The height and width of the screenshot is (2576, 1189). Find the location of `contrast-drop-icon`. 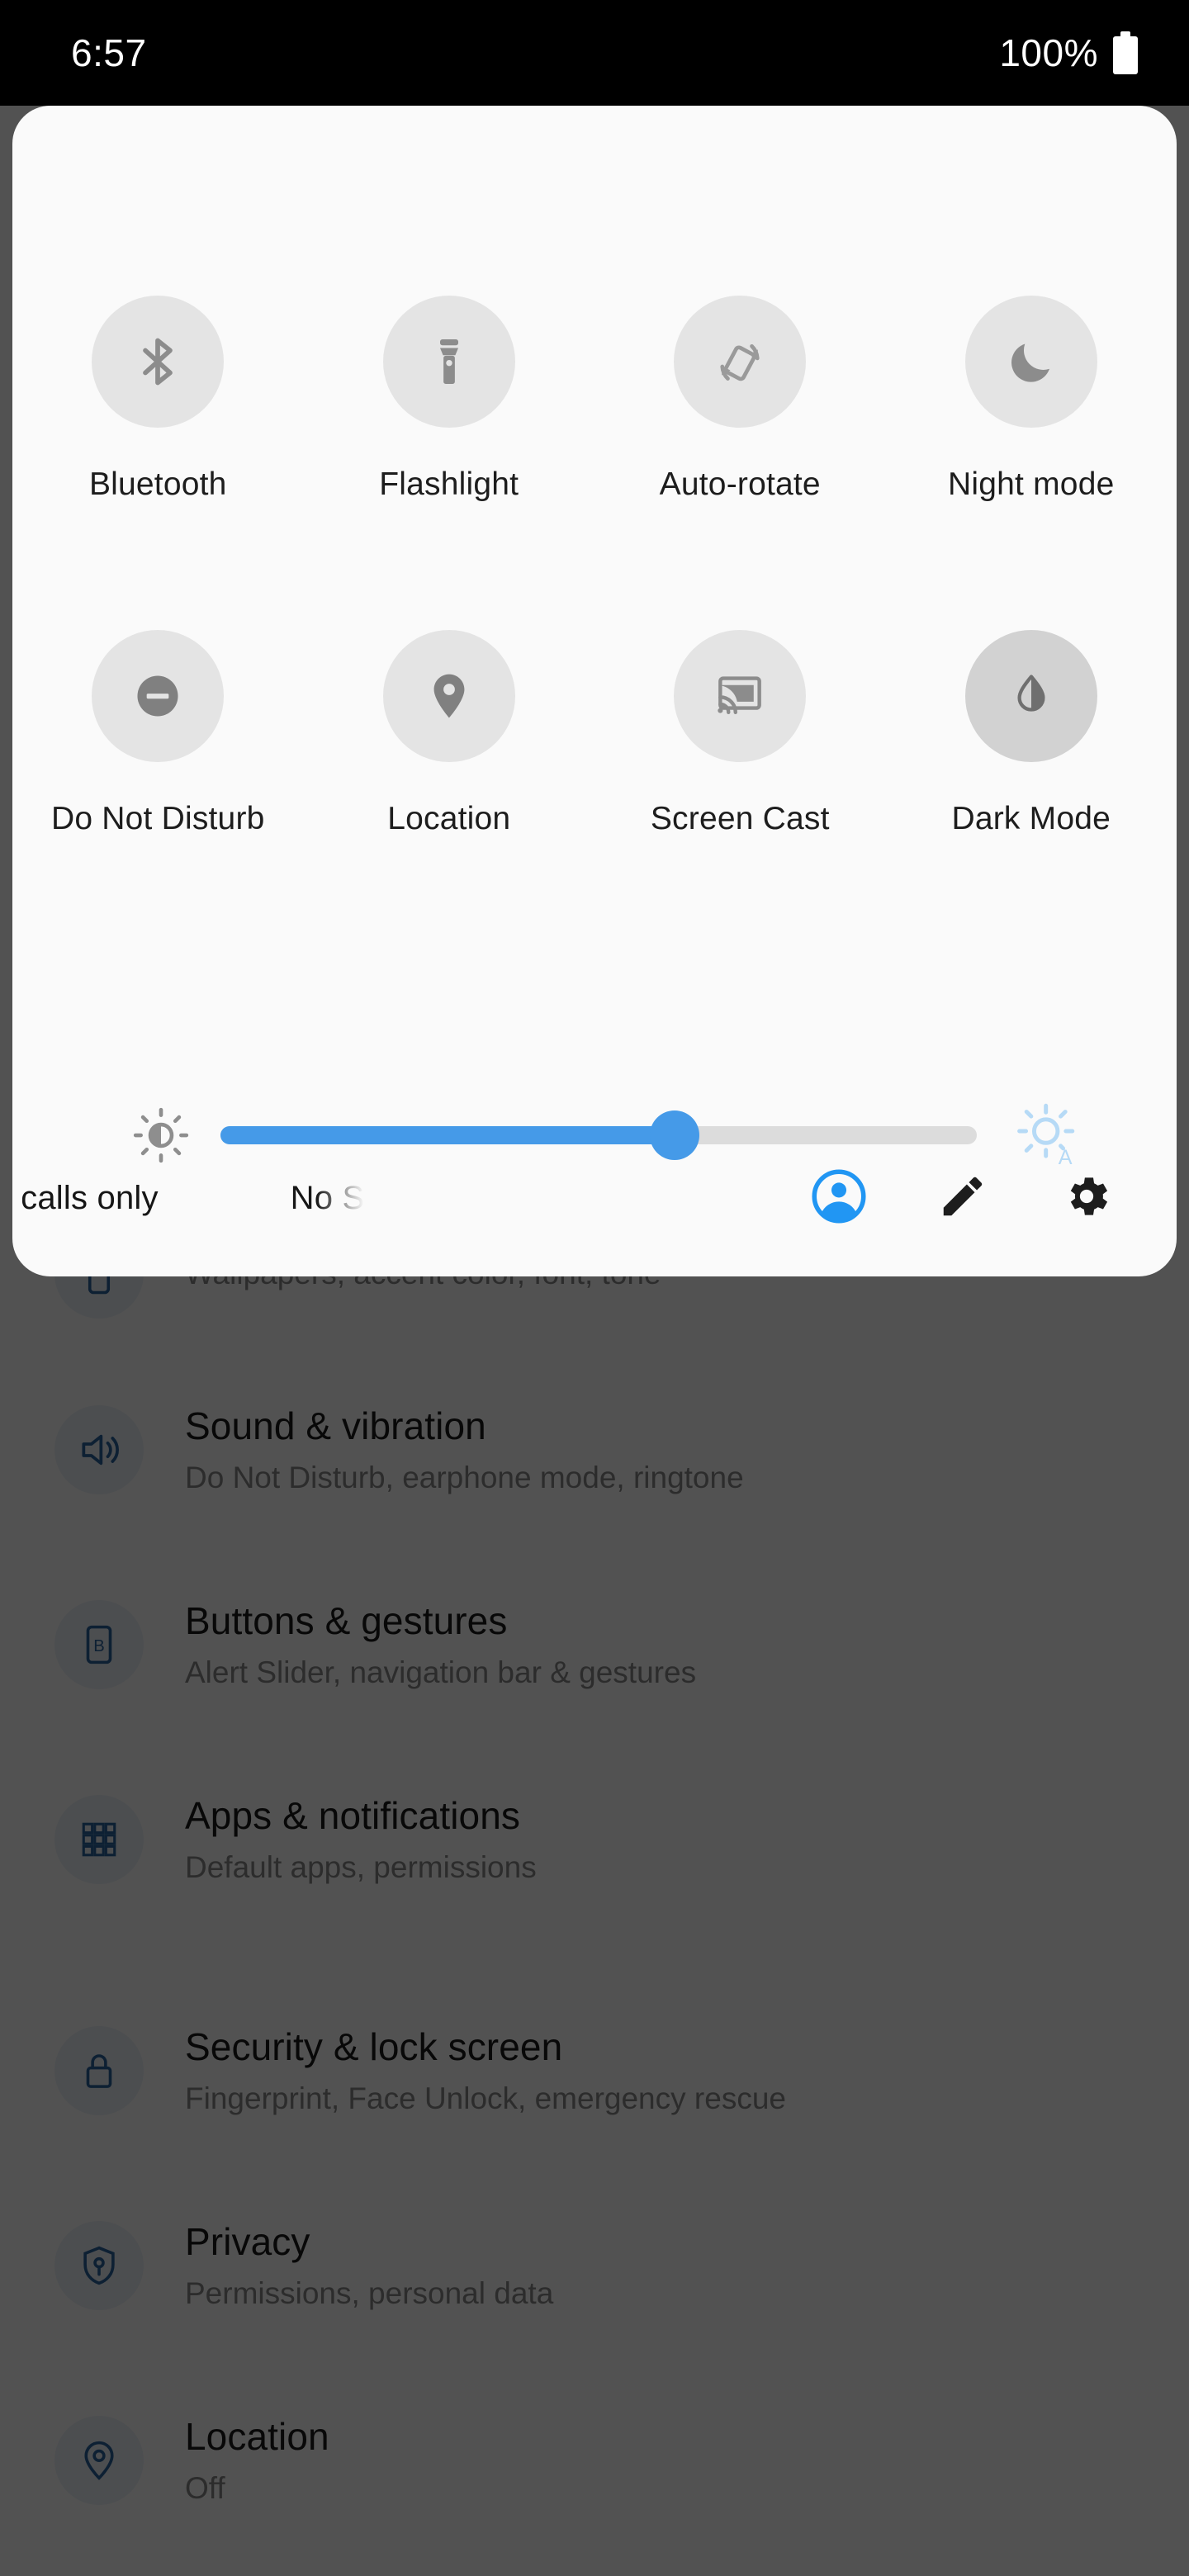

contrast-drop-icon is located at coordinates (1030, 696).